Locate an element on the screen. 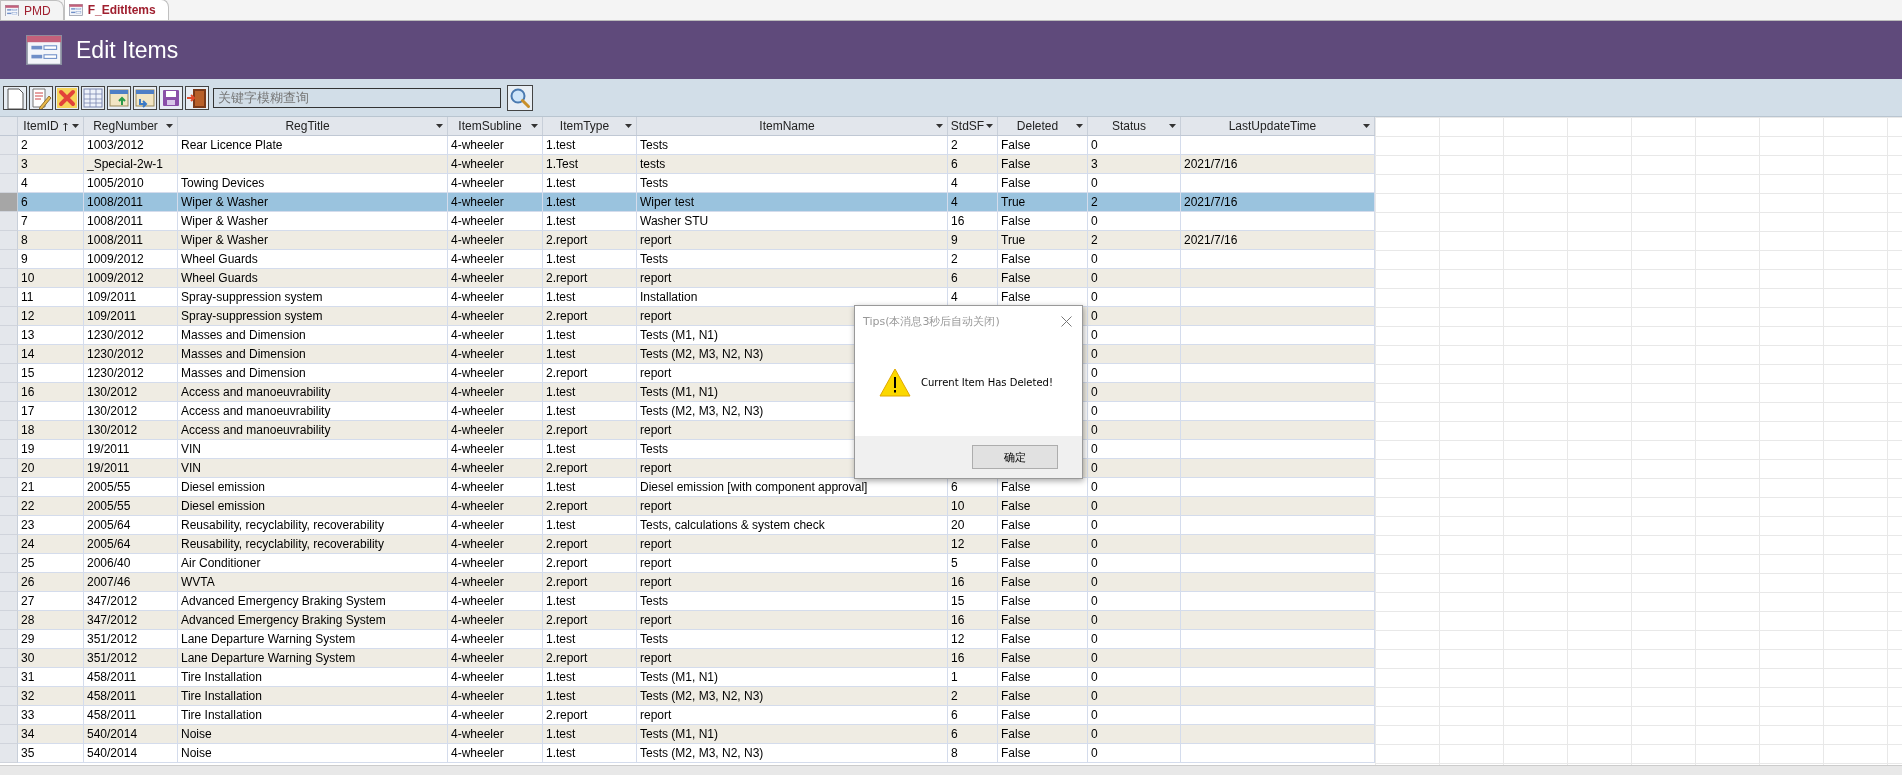 This screenshot has width=1902, height=775. column-header: ItemType is located at coordinates (590, 126).